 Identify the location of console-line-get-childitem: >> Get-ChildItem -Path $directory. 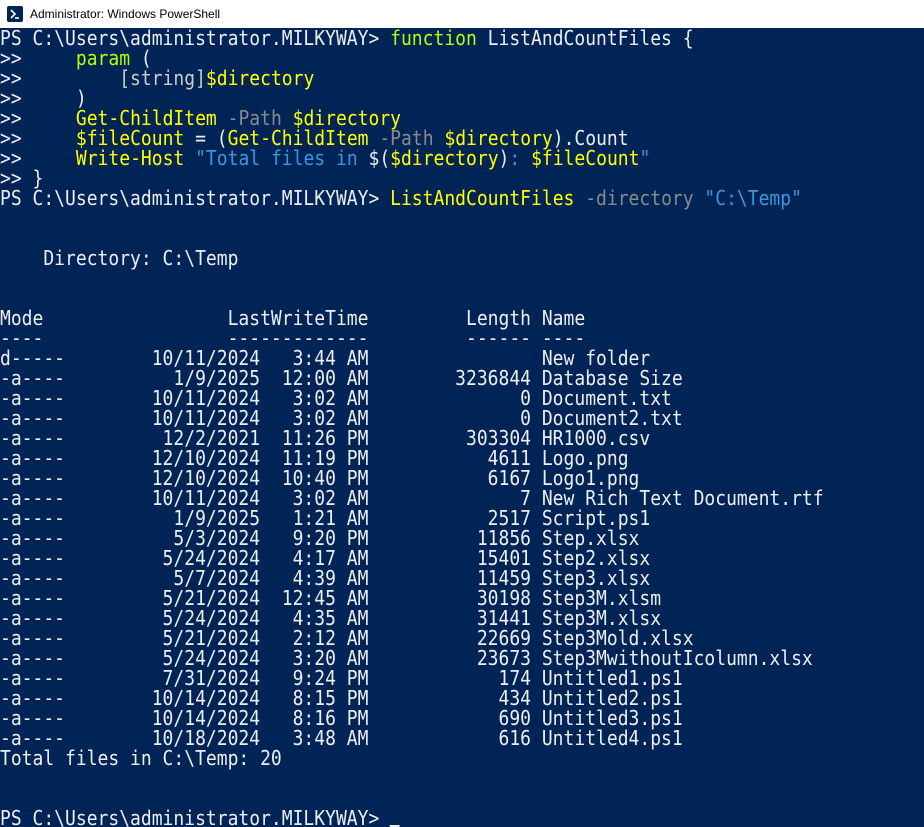
(200, 118).